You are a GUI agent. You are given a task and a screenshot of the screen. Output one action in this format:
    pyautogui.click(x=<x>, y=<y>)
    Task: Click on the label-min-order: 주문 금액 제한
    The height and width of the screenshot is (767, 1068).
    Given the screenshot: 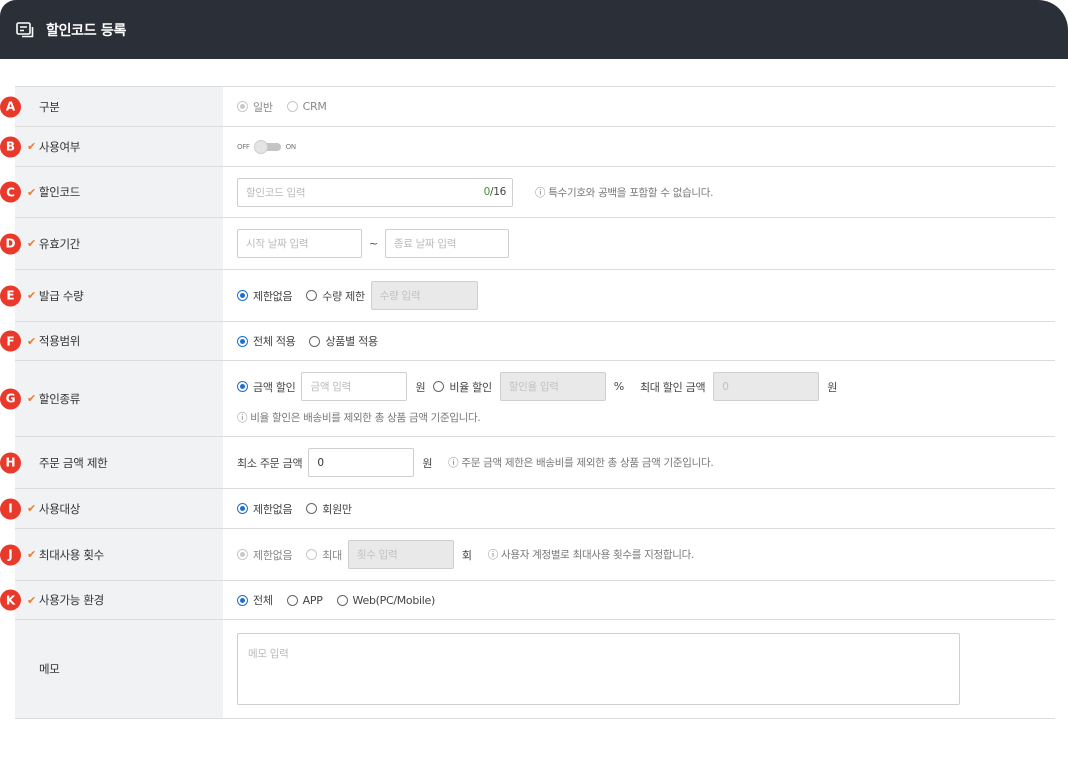 What is the action you would take?
    pyautogui.click(x=119, y=462)
    